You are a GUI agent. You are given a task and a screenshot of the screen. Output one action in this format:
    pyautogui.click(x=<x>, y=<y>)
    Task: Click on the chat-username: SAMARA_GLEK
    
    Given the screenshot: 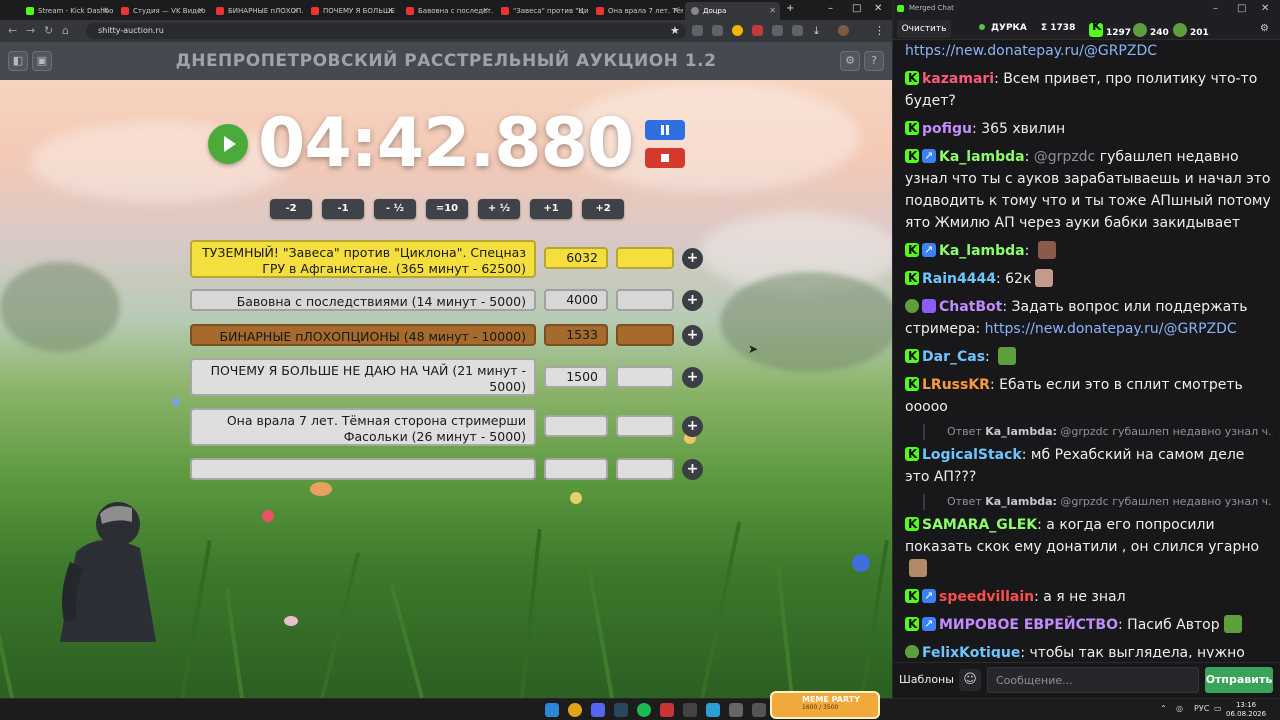 What is the action you would take?
    pyautogui.click(x=979, y=525)
    